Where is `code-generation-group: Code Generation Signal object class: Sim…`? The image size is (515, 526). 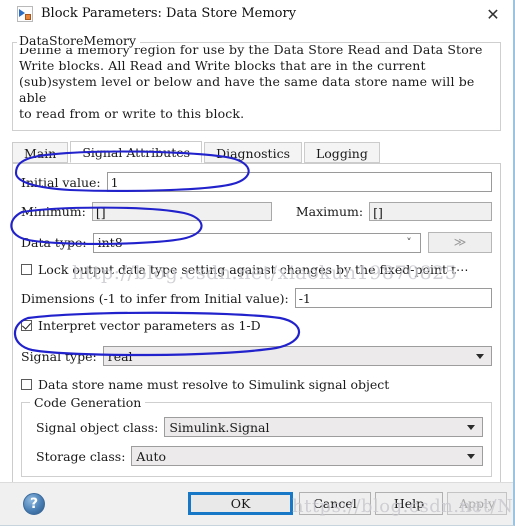 code-generation-group: Code Generation Signal object class: Sim… is located at coordinates (256, 436).